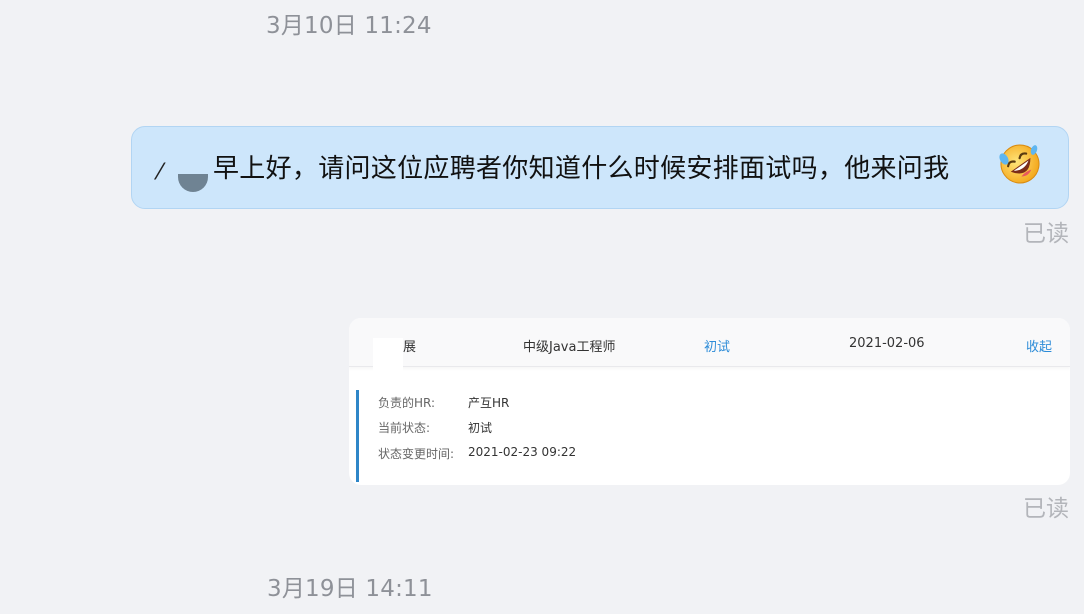  I want to click on detail-value: 2021-02-23 09:22, so click(522, 452).